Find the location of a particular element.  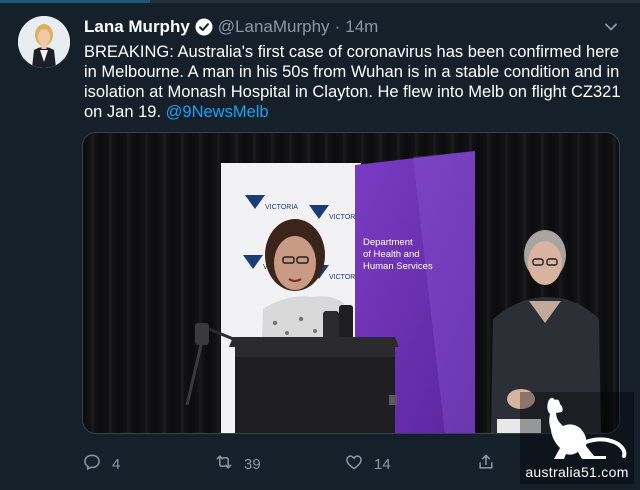

retweet-icon is located at coordinates (224, 464).